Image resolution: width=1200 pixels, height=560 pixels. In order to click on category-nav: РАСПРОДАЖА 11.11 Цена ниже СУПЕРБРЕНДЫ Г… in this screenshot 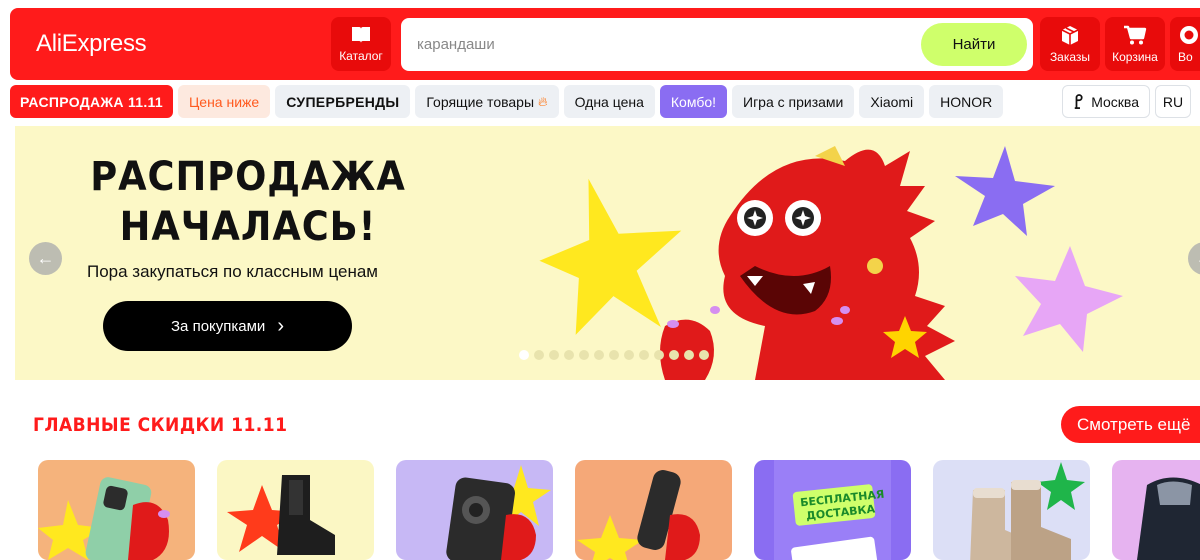, I will do `click(506, 101)`.